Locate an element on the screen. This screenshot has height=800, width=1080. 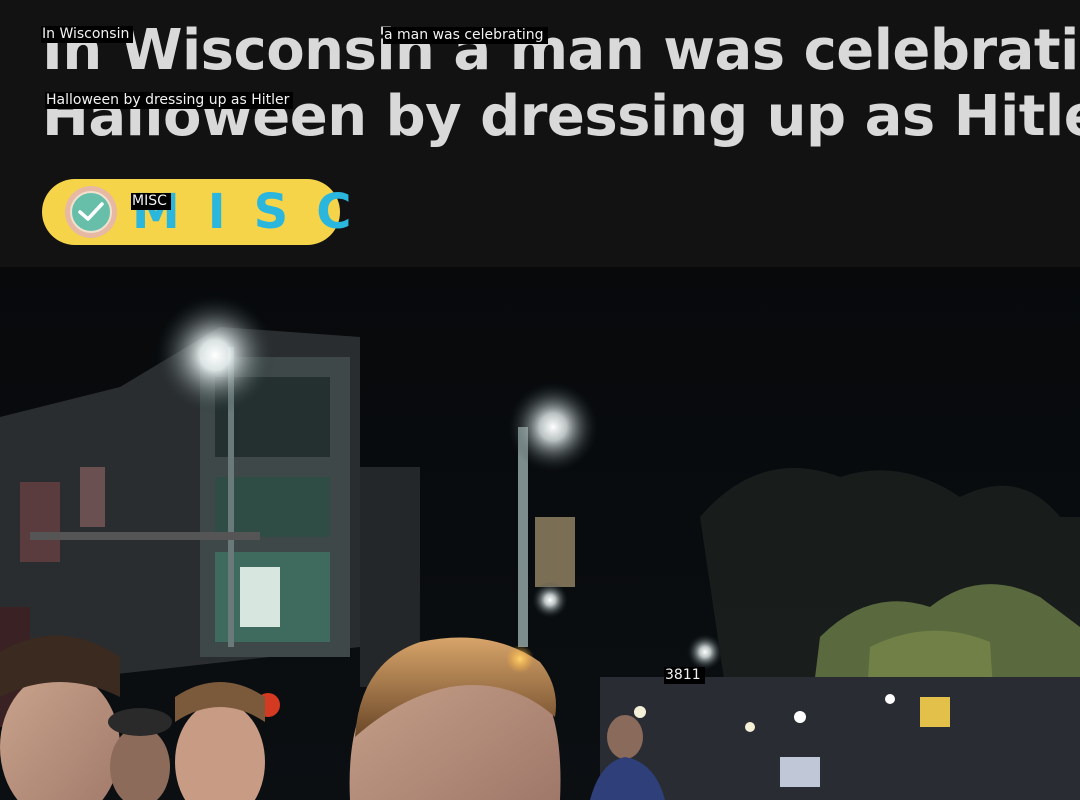
category-badge: MISC is located at coordinates (196, 212).